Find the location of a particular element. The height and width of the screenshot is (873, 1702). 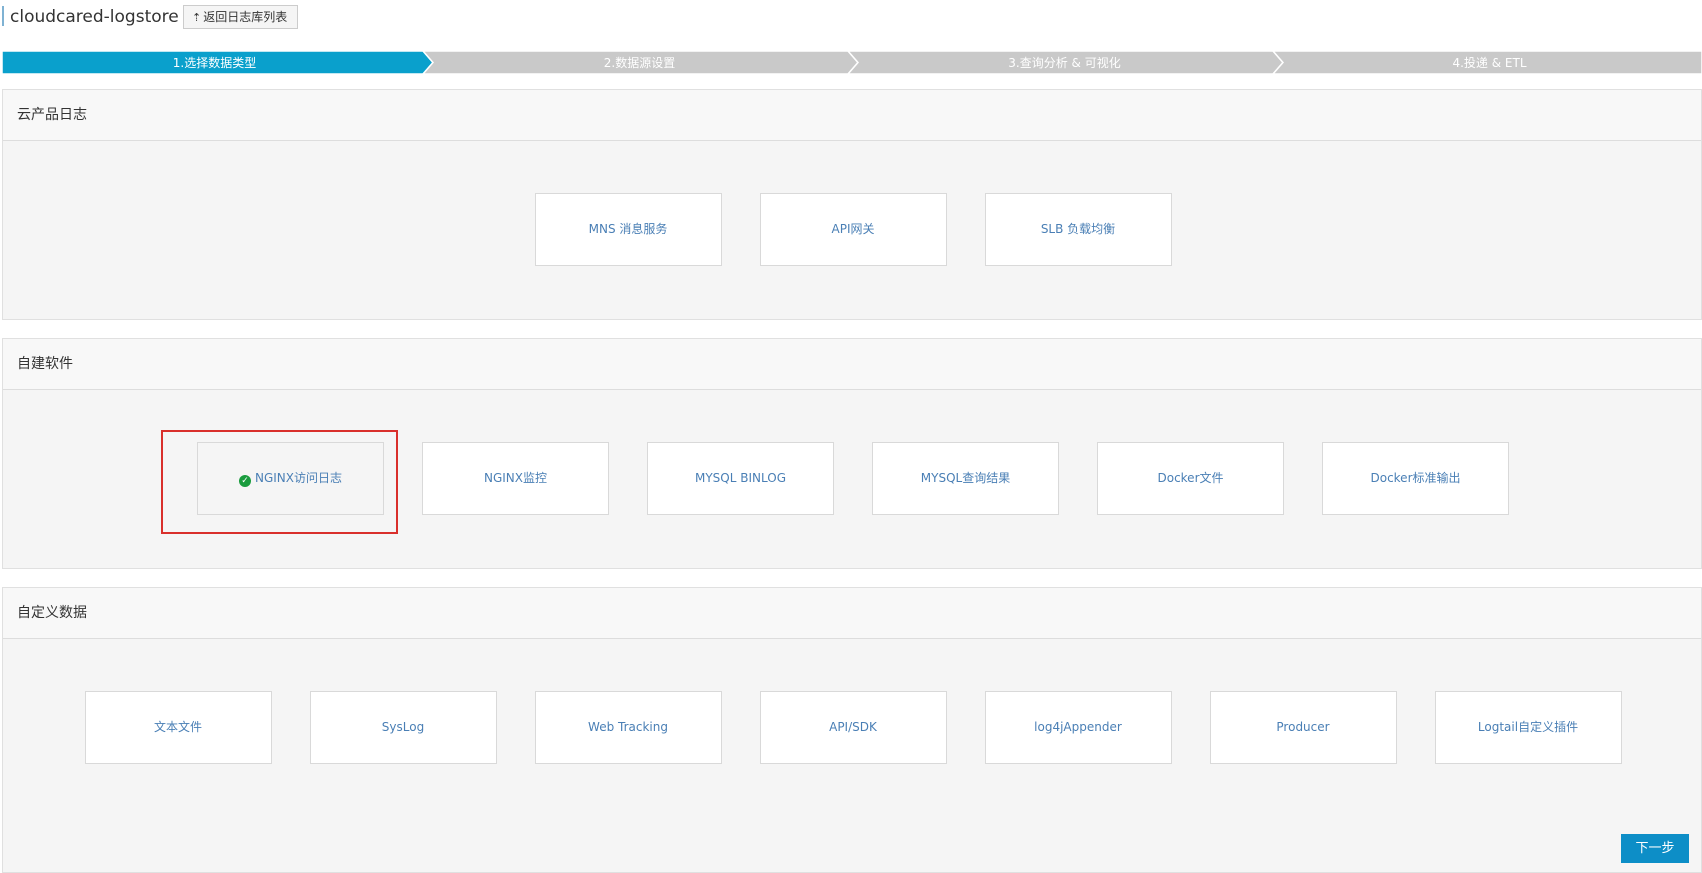

data-type-card: MYSQL查询结果 is located at coordinates (965, 478).